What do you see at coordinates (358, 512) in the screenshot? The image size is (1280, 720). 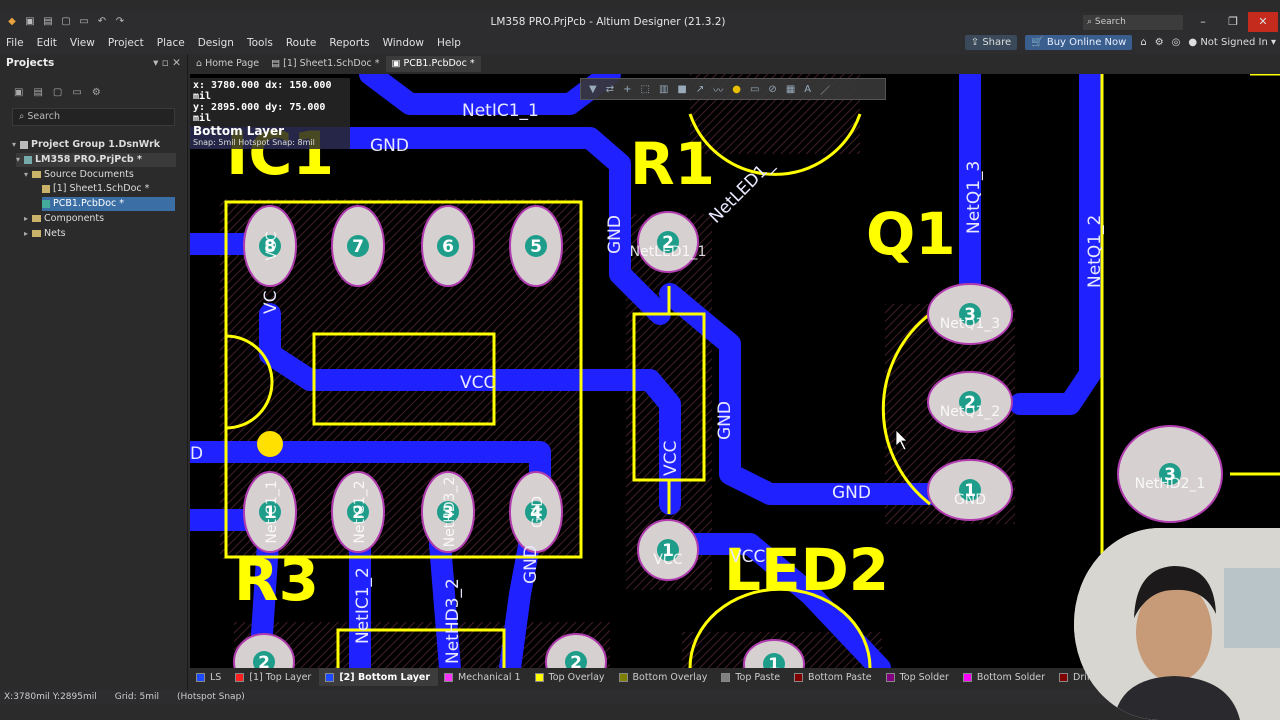 I see `ic1-pad-2: 2NetIC1_2` at bounding box center [358, 512].